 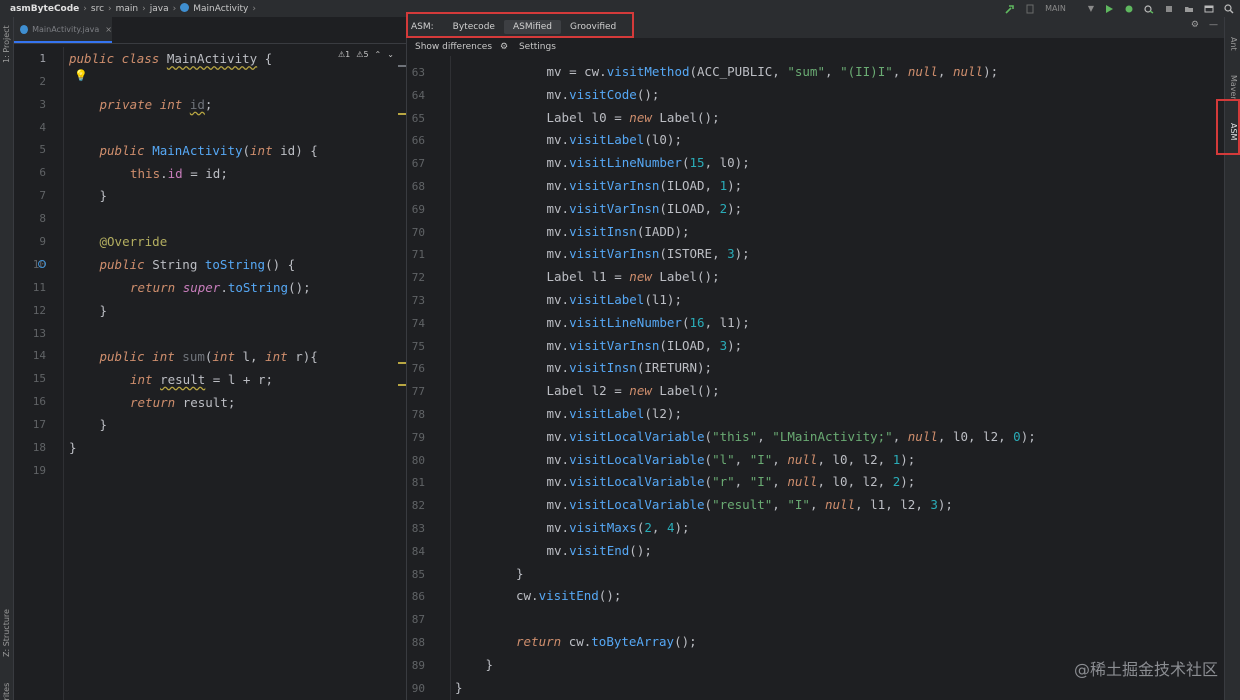 What do you see at coordinates (208, 150) in the screenshot?
I see `code-line: public MainActivity(int id) {` at bounding box center [208, 150].